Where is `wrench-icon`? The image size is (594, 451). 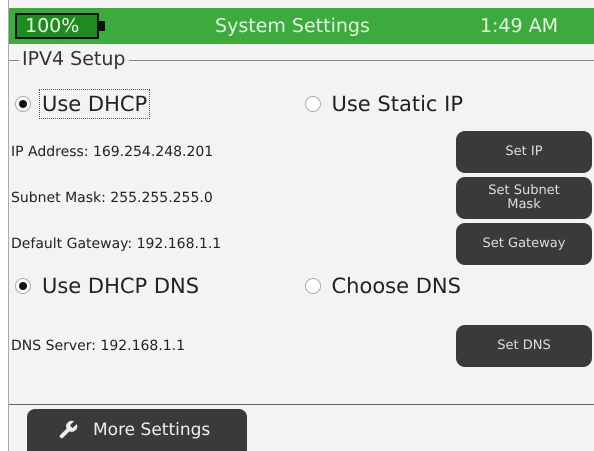
wrench-icon is located at coordinates (68, 430).